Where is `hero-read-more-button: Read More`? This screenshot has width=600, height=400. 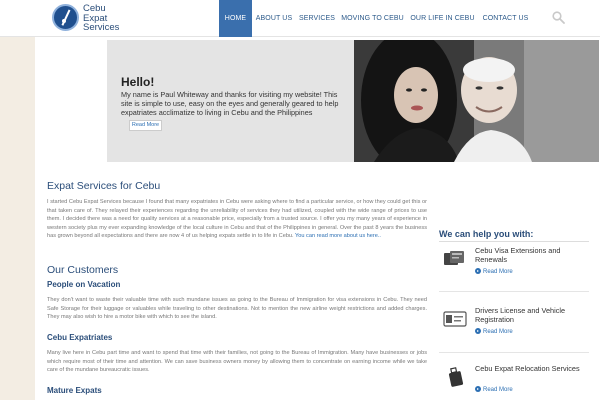
hero-read-more-button: Read More is located at coordinates (145, 125).